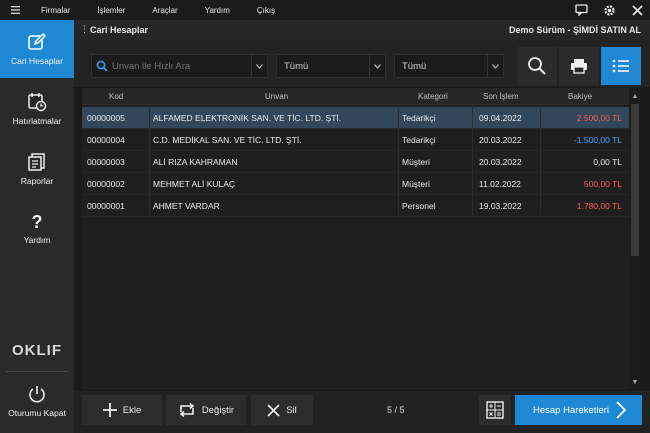 The height and width of the screenshot is (433, 650). What do you see at coordinates (37, 102) in the screenshot?
I see `calendar-clock-icon` at bounding box center [37, 102].